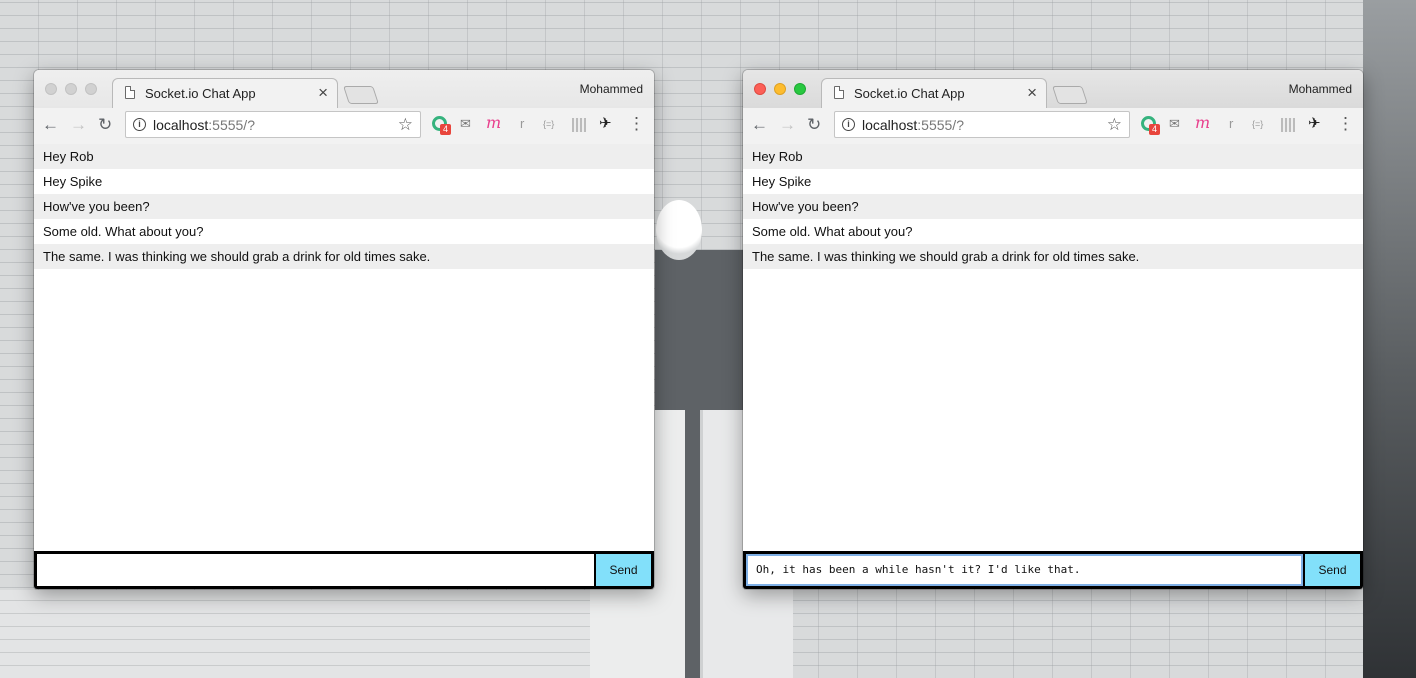 Image resolution: width=1416 pixels, height=678 pixels. What do you see at coordinates (679, 230) in the screenshot?
I see `background-lamp` at bounding box center [679, 230].